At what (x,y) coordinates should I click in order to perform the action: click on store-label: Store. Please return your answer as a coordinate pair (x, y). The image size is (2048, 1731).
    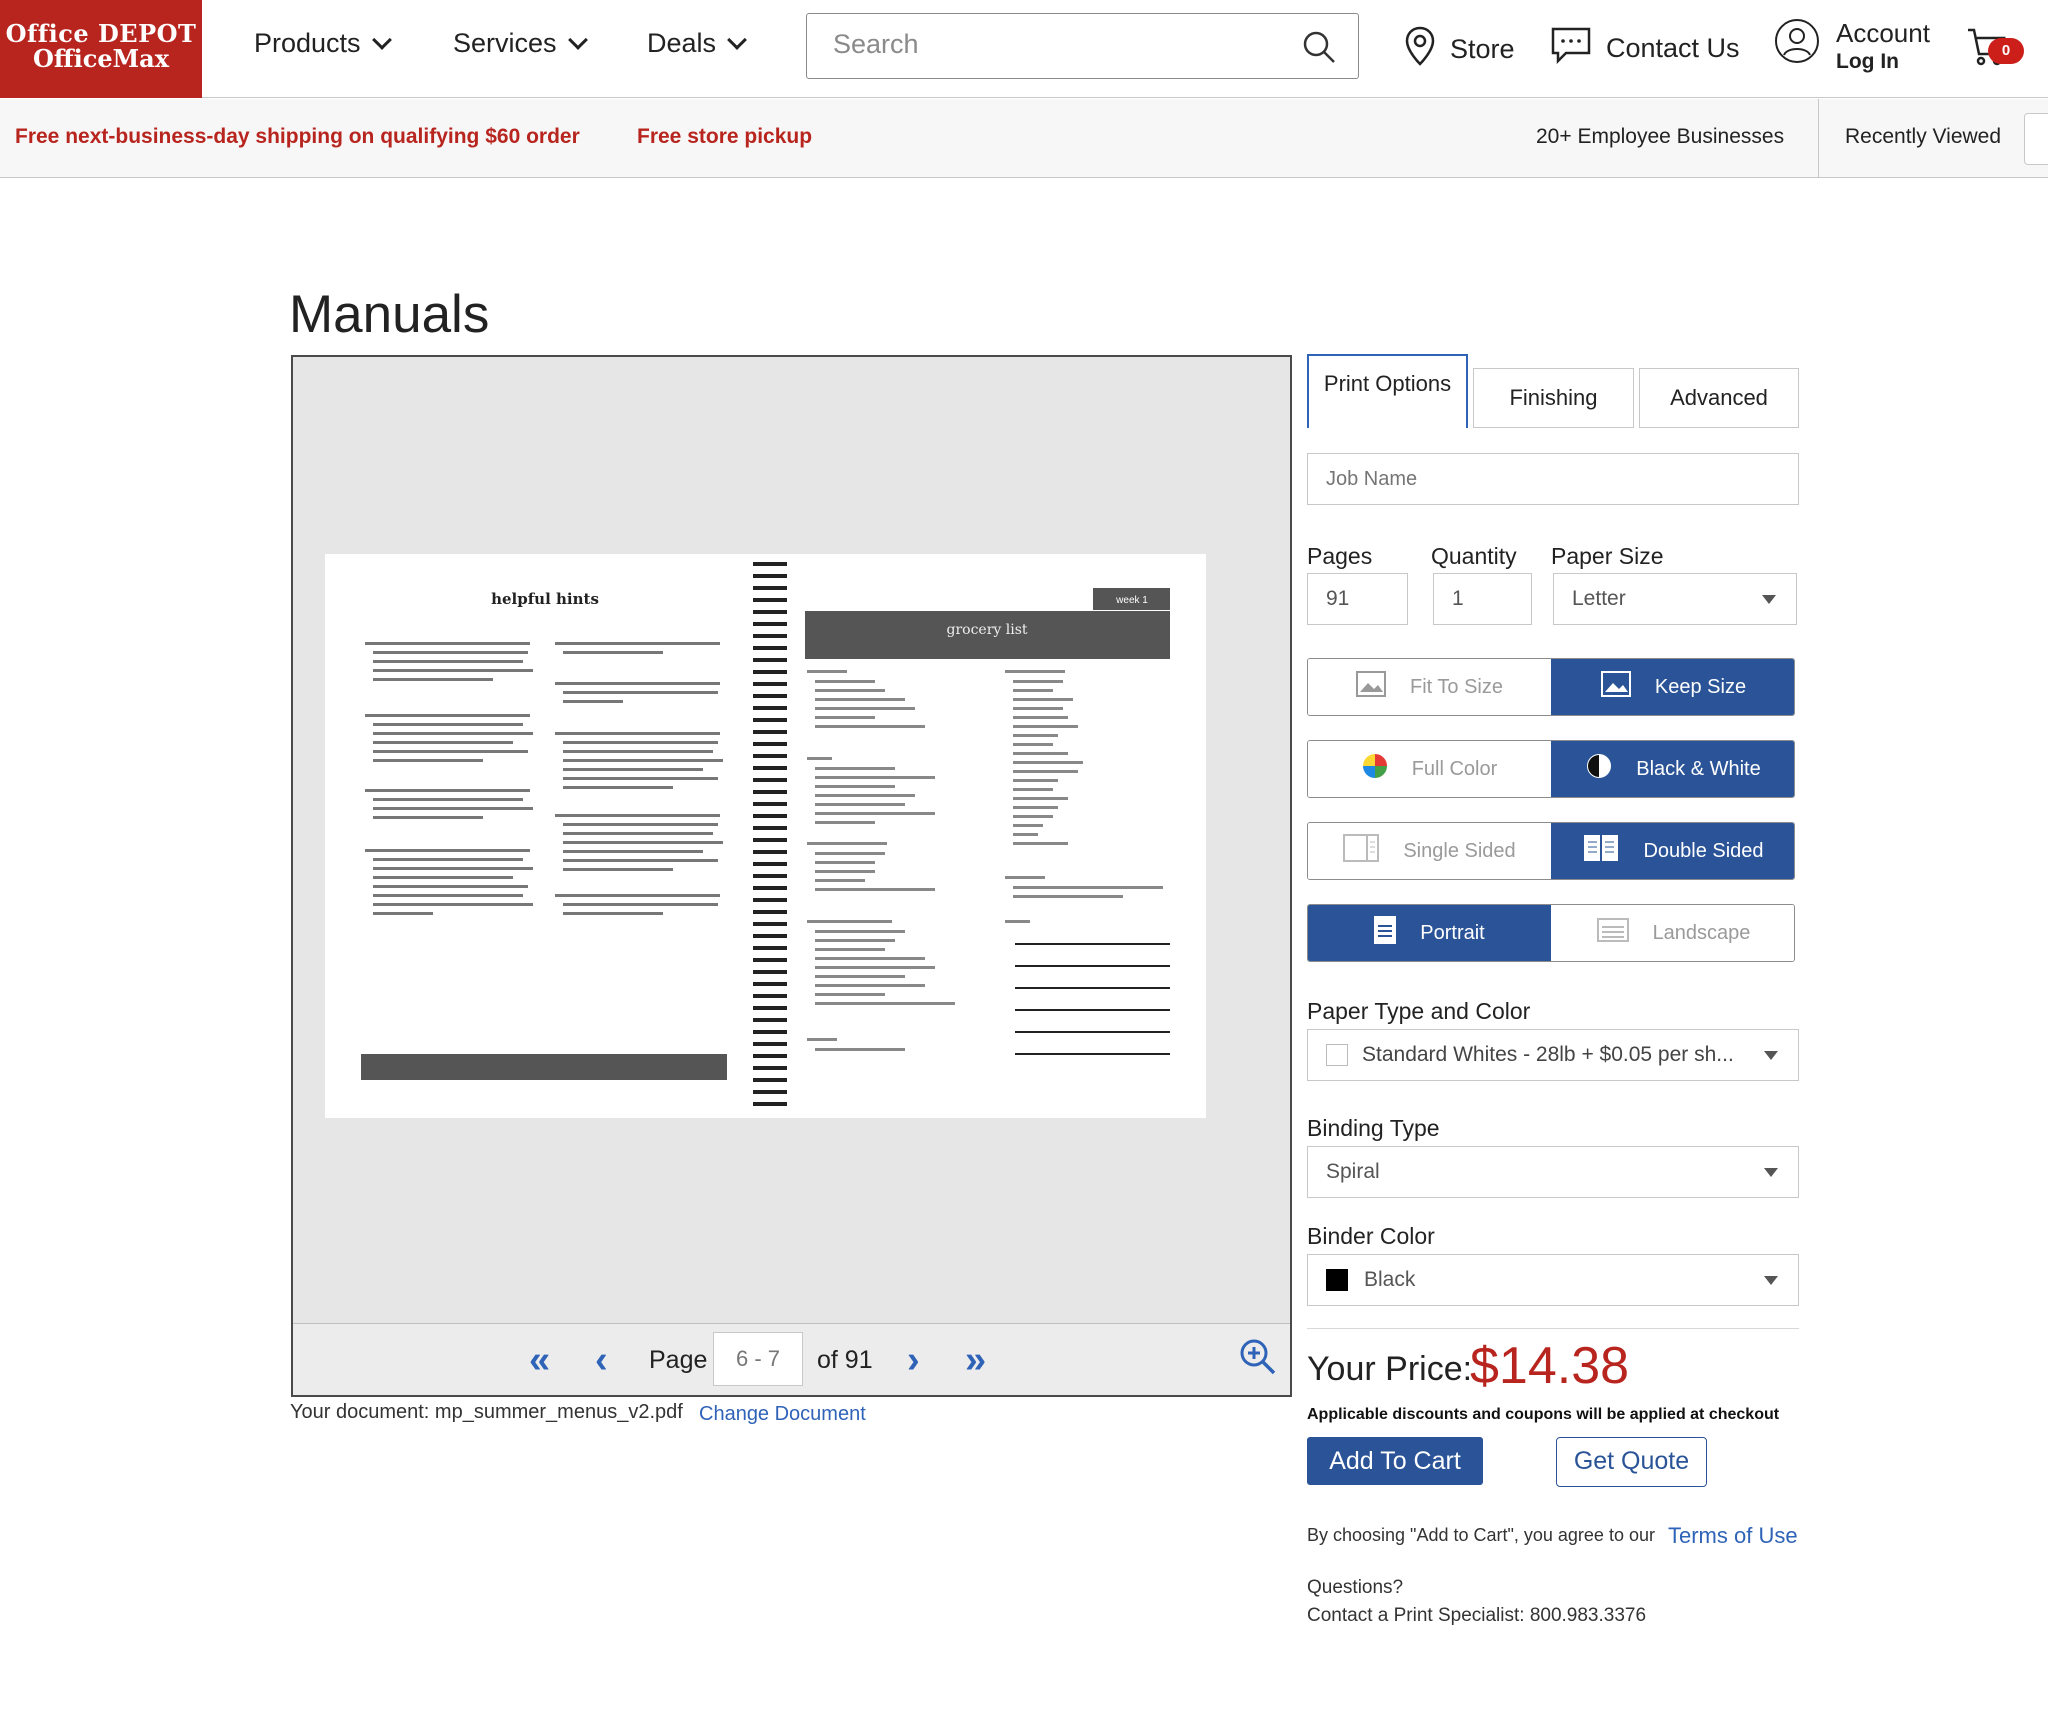
    Looking at the image, I should click on (1482, 49).